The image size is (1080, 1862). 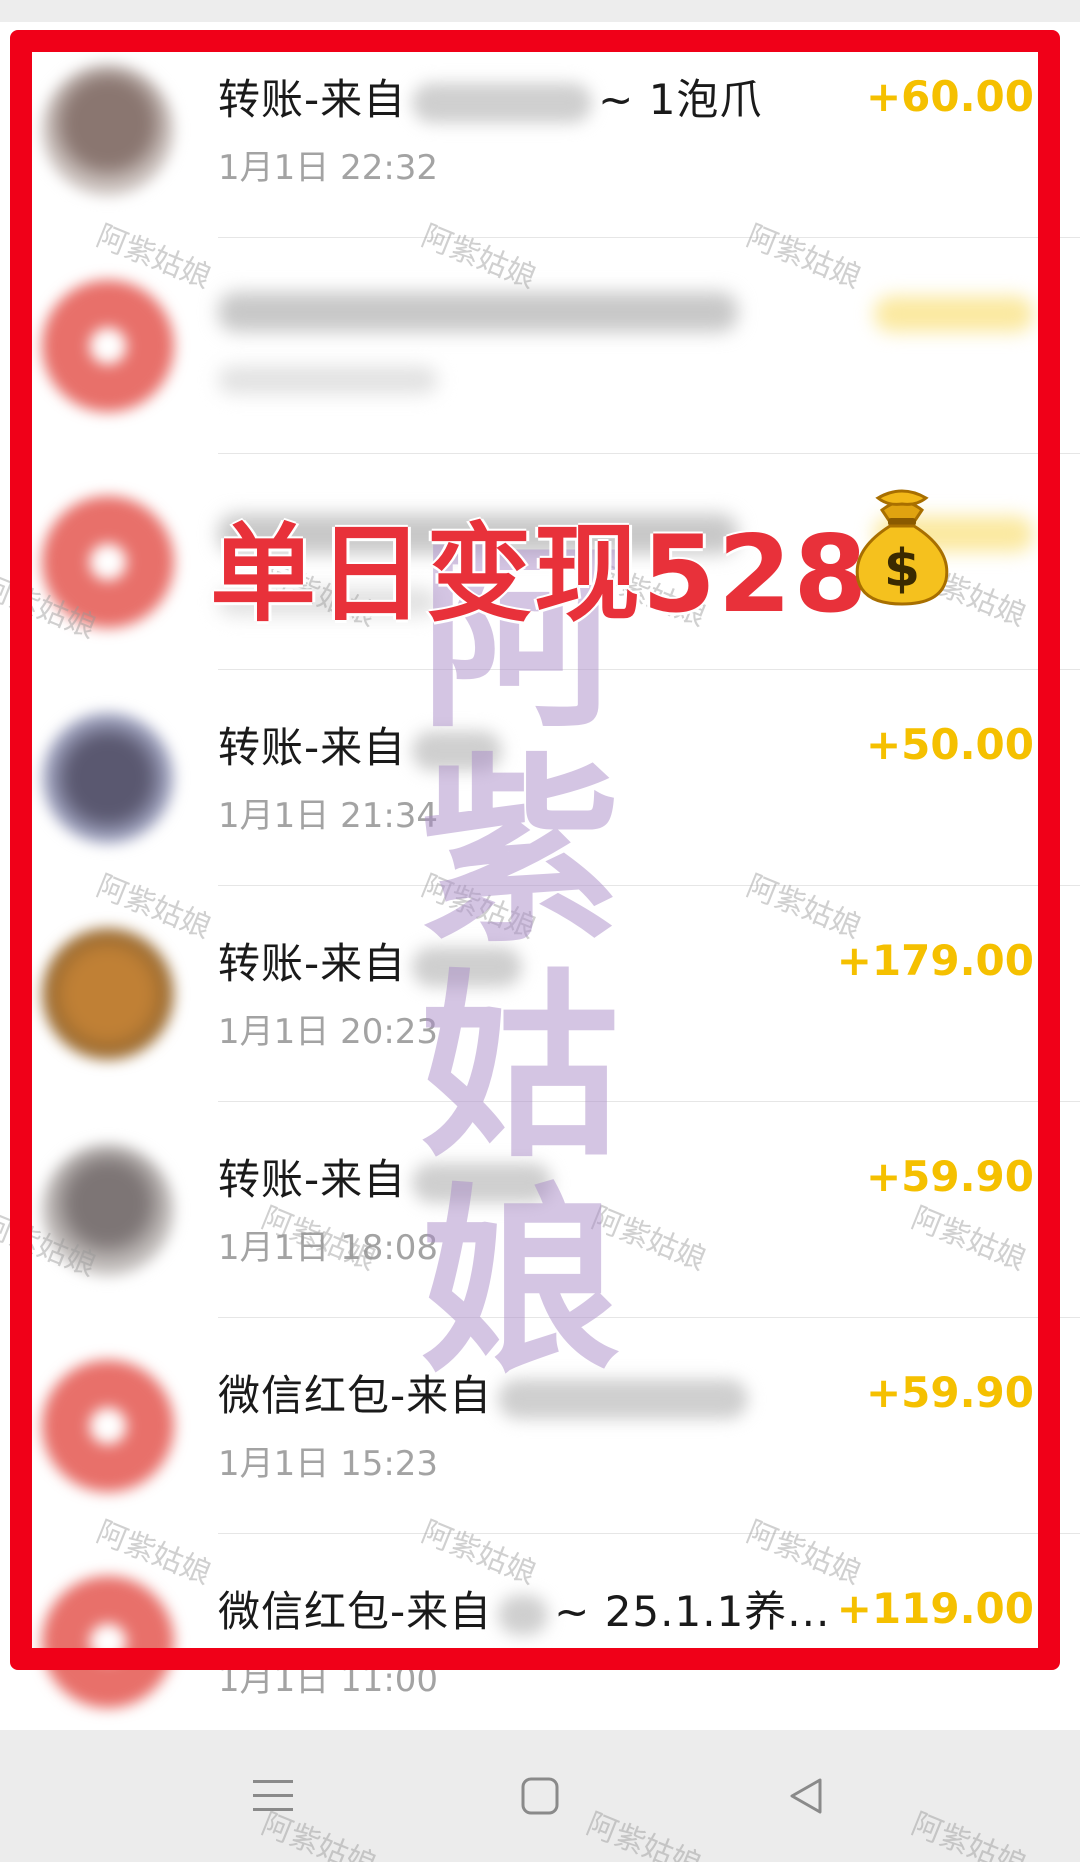 I want to click on transaction-time: 1月1日 20:23, so click(x=328, y=1032).